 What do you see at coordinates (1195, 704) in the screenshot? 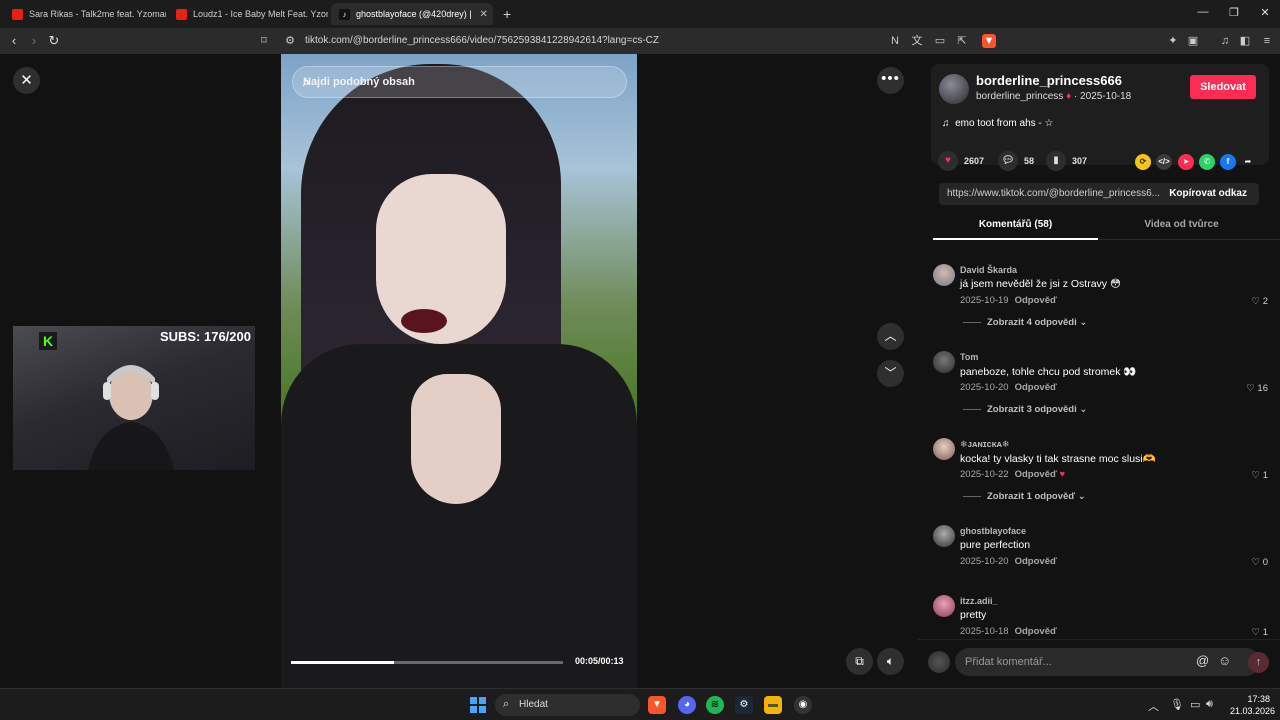
I see `display-icon: ▭` at bounding box center [1195, 704].